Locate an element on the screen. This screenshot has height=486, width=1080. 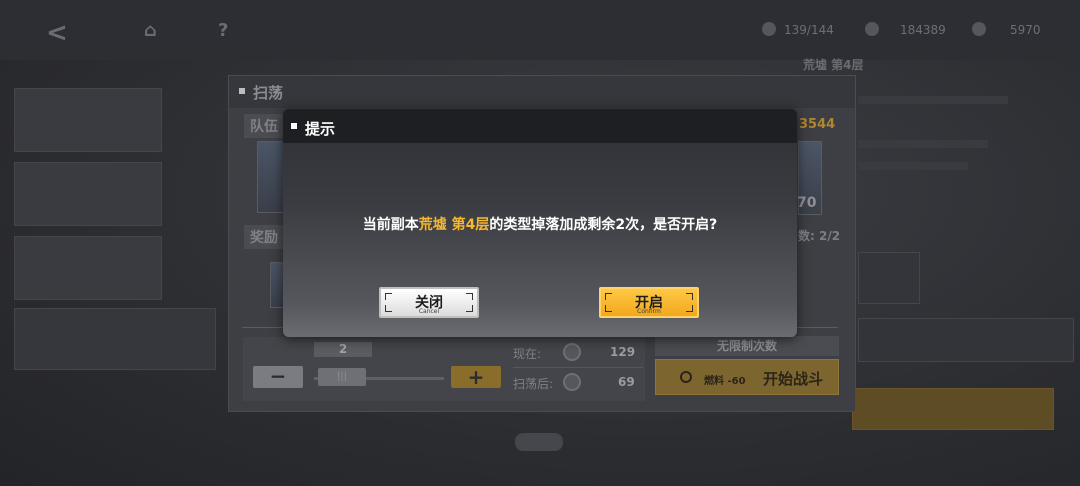
stage-name-highlight: 荒墟 第4层 is located at coordinates (454, 225).